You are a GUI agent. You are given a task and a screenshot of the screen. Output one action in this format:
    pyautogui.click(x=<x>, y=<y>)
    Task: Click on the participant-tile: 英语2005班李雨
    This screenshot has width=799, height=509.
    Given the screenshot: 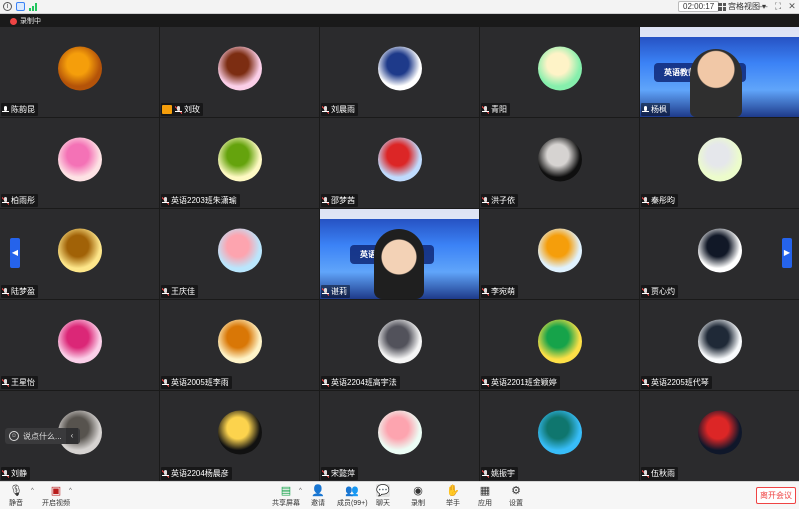 What is the action you would take?
    pyautogui.click(x=239, y=345)
    